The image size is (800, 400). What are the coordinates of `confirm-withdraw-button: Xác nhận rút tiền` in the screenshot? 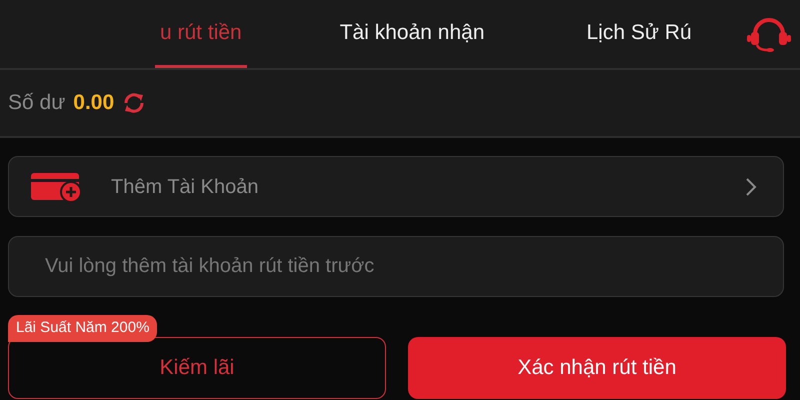 It's located at (597, 367).